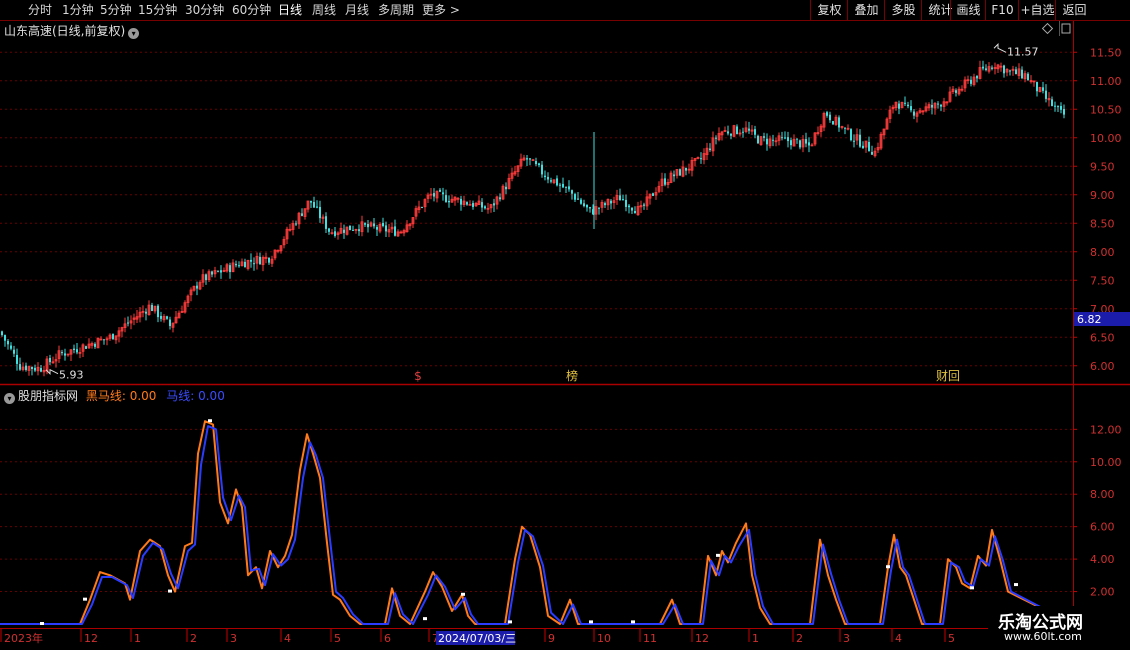 This screenshot has width=1130, height=650. Describe the element at coordinates (1043, 636) in the screenshot. I see `watermark-url: www.60lt.com` at that location.